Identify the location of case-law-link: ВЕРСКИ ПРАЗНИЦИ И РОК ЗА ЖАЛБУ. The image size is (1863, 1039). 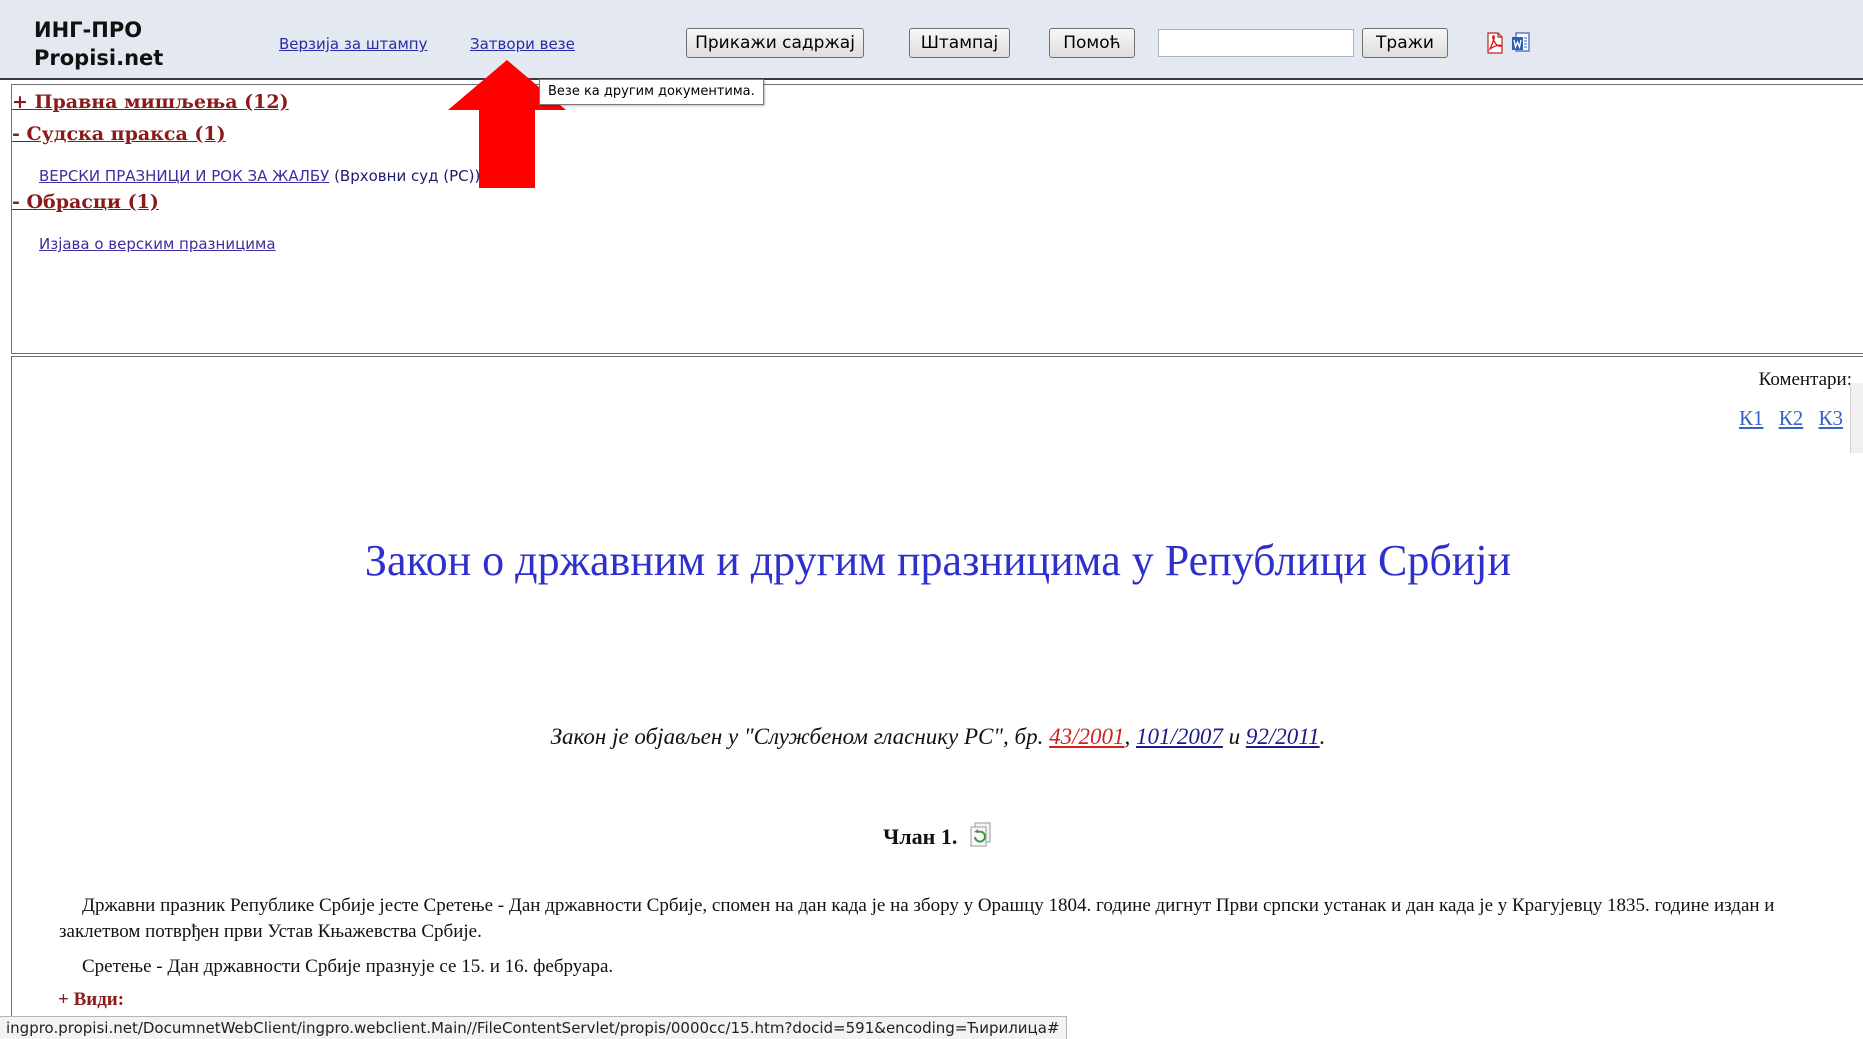
(184, 176).